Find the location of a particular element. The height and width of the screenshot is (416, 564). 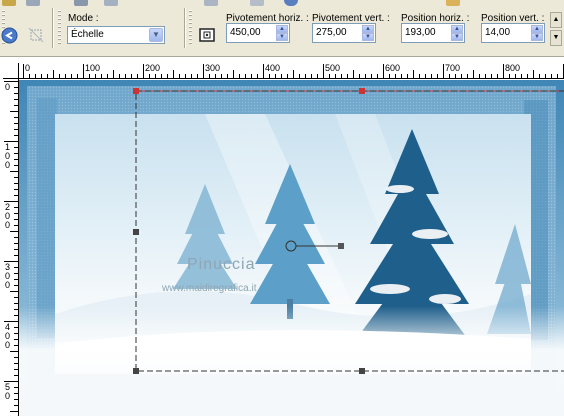

pivot-y-value: 275,00 is located at coordinates (331, 32).